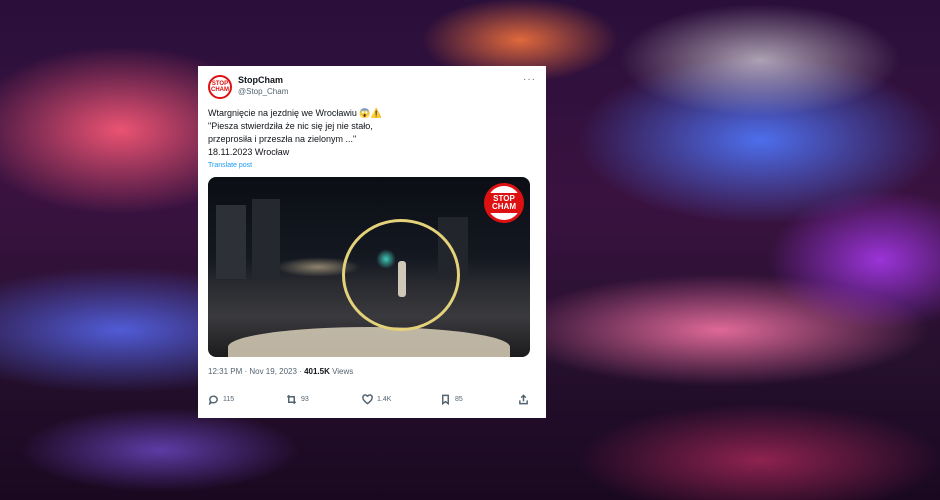 The image size is (940, 500). I want to click on tweet-actions: 115 93 1.4K 85, so click(372, 399).